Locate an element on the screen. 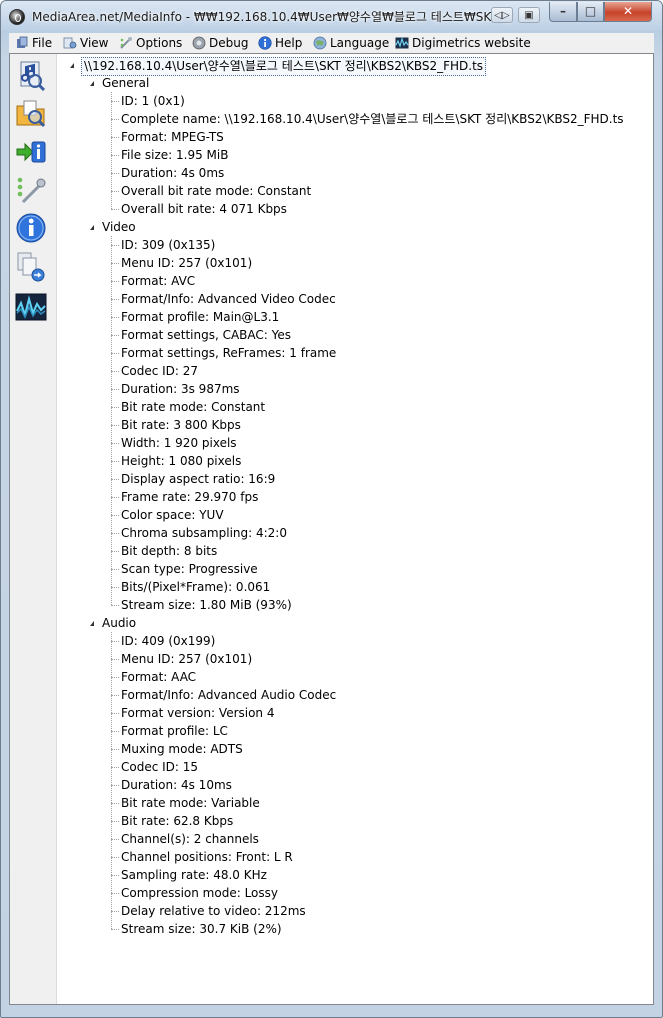 Image resolution: width=663 pixels, height=1018 pixels. tree-item: ID: 409 (0x199) is located at coordinates (168, 641).